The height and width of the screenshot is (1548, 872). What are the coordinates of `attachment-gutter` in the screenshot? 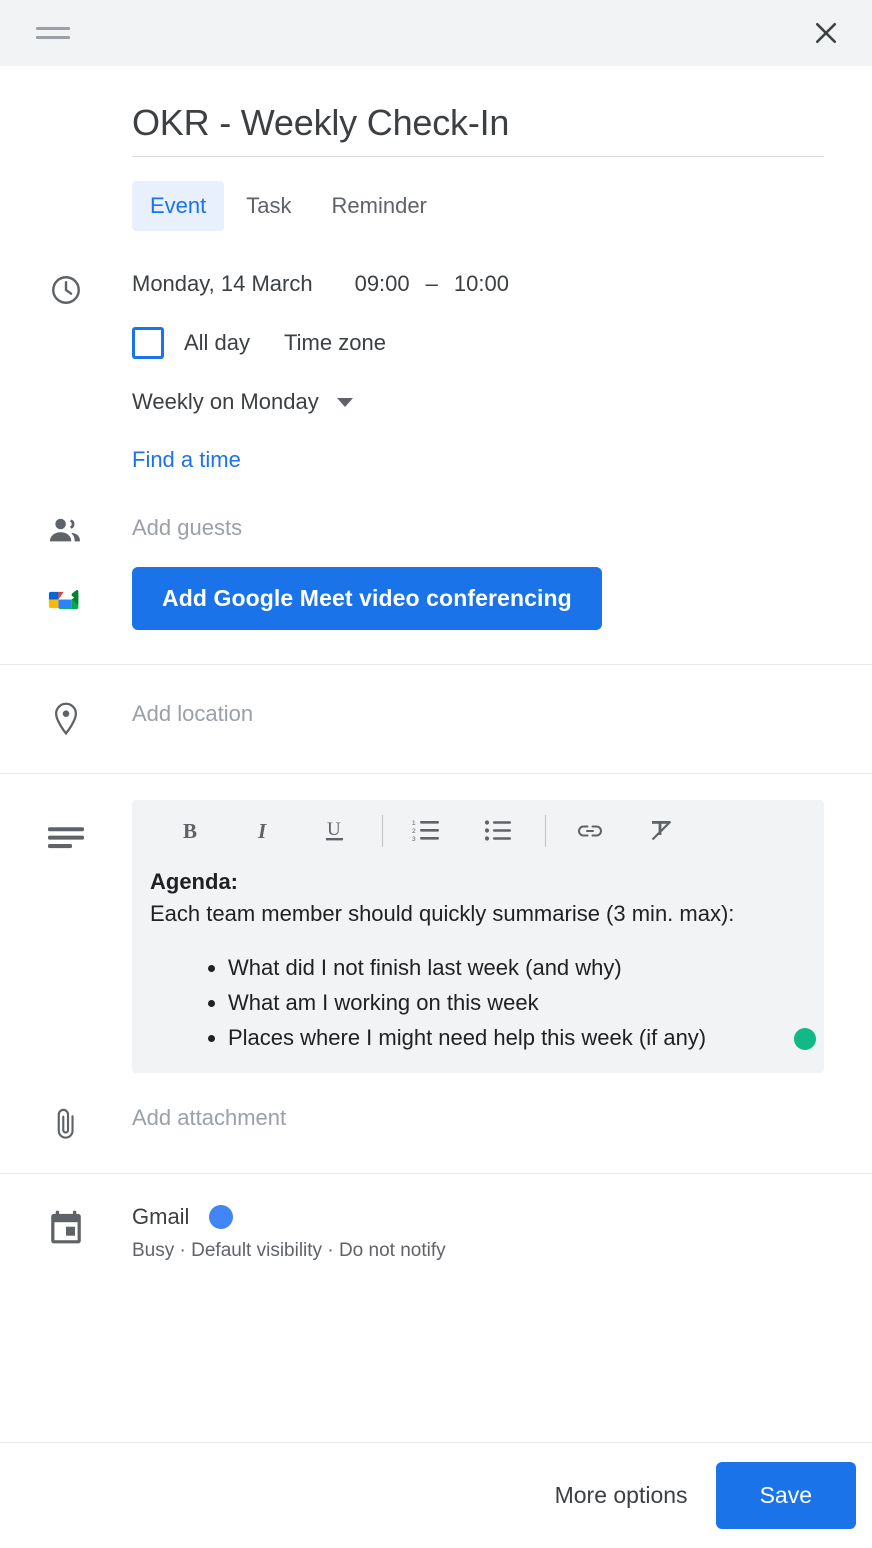 It's located at (66, 1123).